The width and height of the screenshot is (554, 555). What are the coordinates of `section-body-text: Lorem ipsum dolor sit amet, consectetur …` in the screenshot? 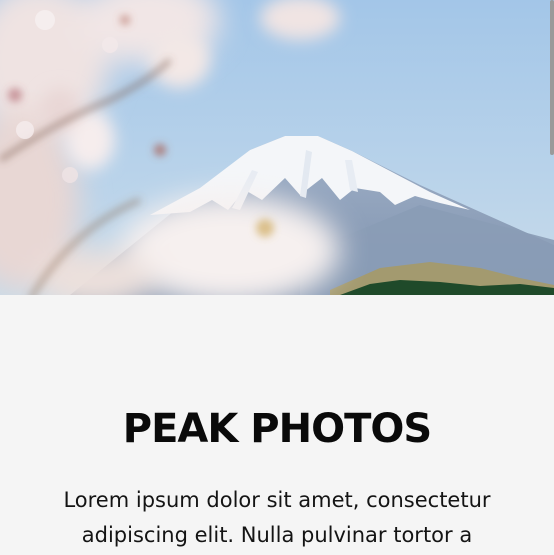 It's located at (277, 517).